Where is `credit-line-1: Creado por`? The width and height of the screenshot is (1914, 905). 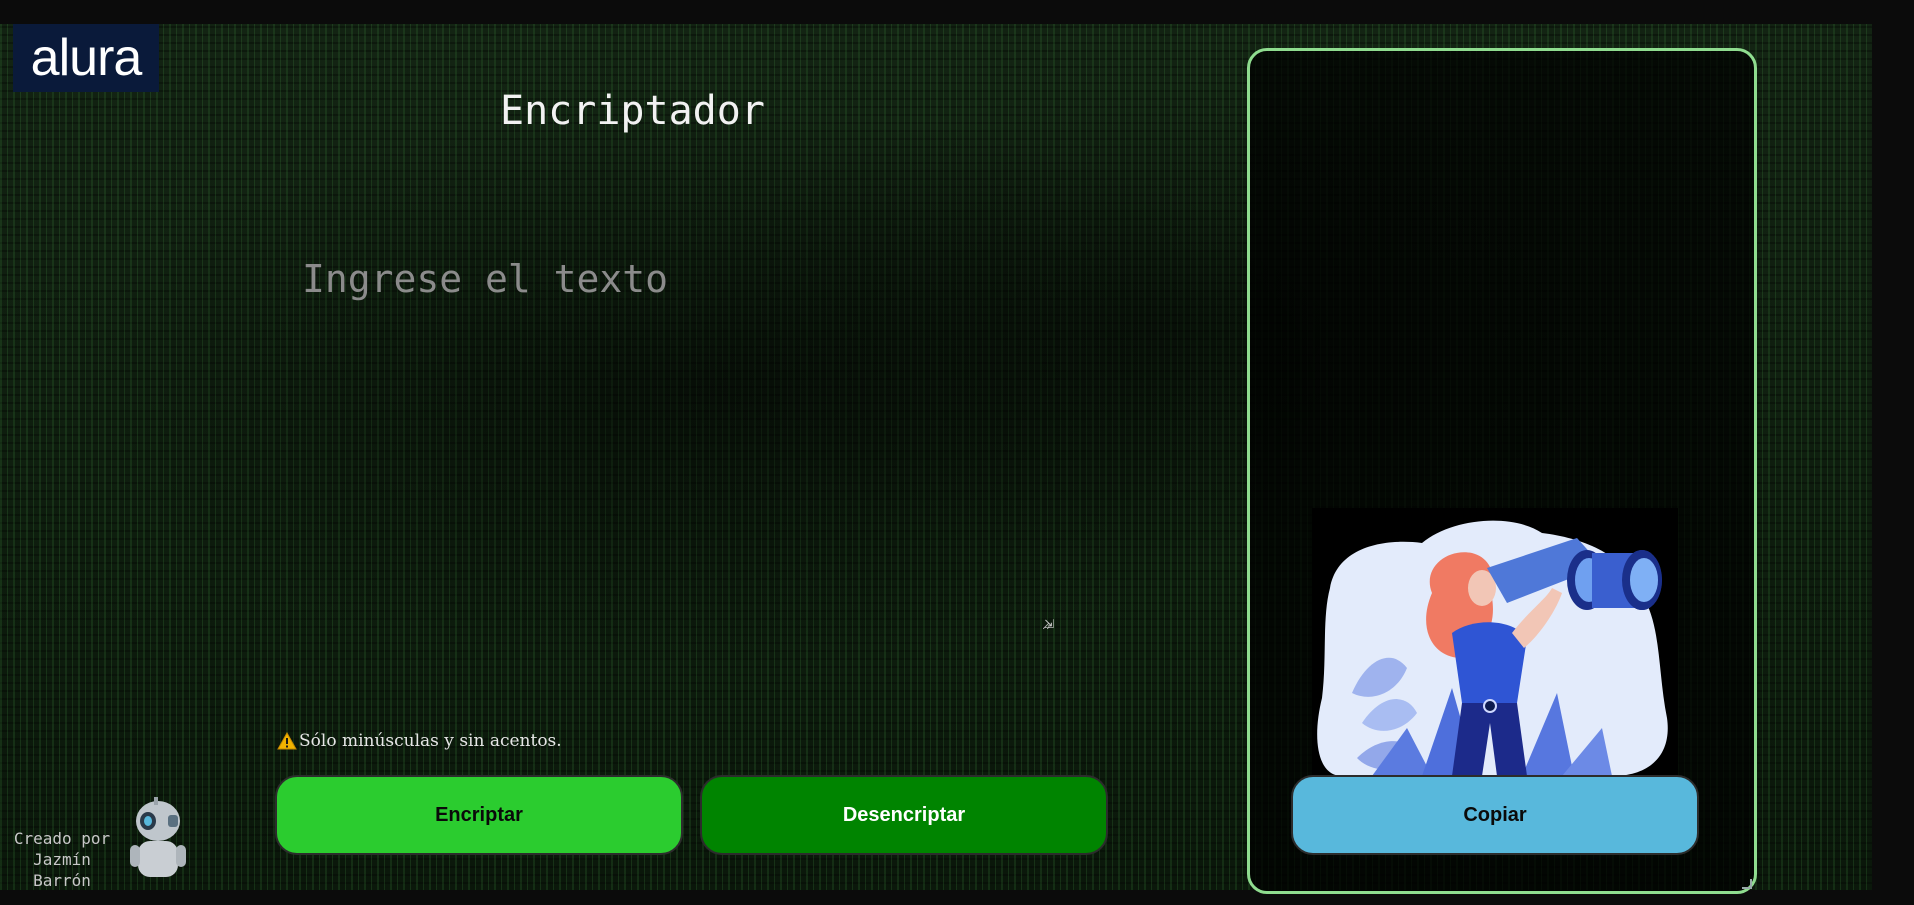 credit-line-1: Creado por is located at coordinates (62, 838).